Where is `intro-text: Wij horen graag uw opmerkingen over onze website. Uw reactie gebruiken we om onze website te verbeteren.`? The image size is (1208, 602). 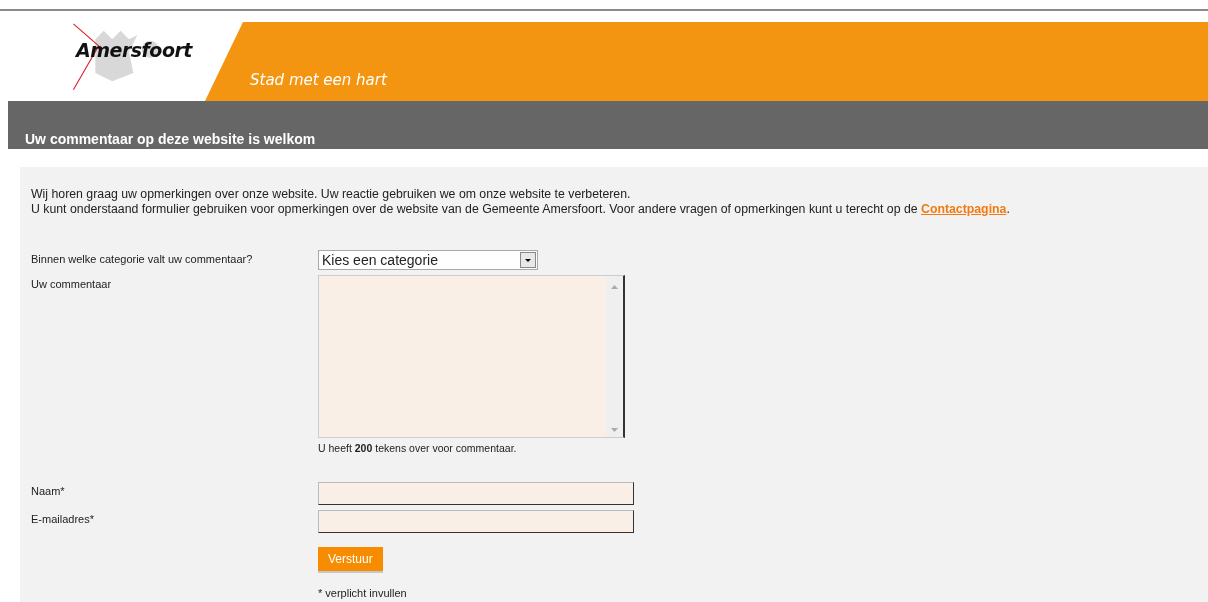
intro-text: Wij horen graag uw opmerkingen over onze website. Uw reactie gebruiken we om onze website te verbeteren. is located at coordinates (331, 194).